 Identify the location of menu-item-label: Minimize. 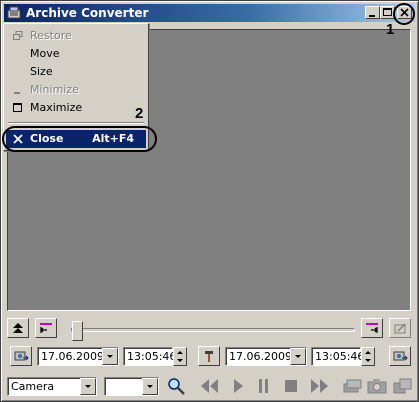
(54, 89).